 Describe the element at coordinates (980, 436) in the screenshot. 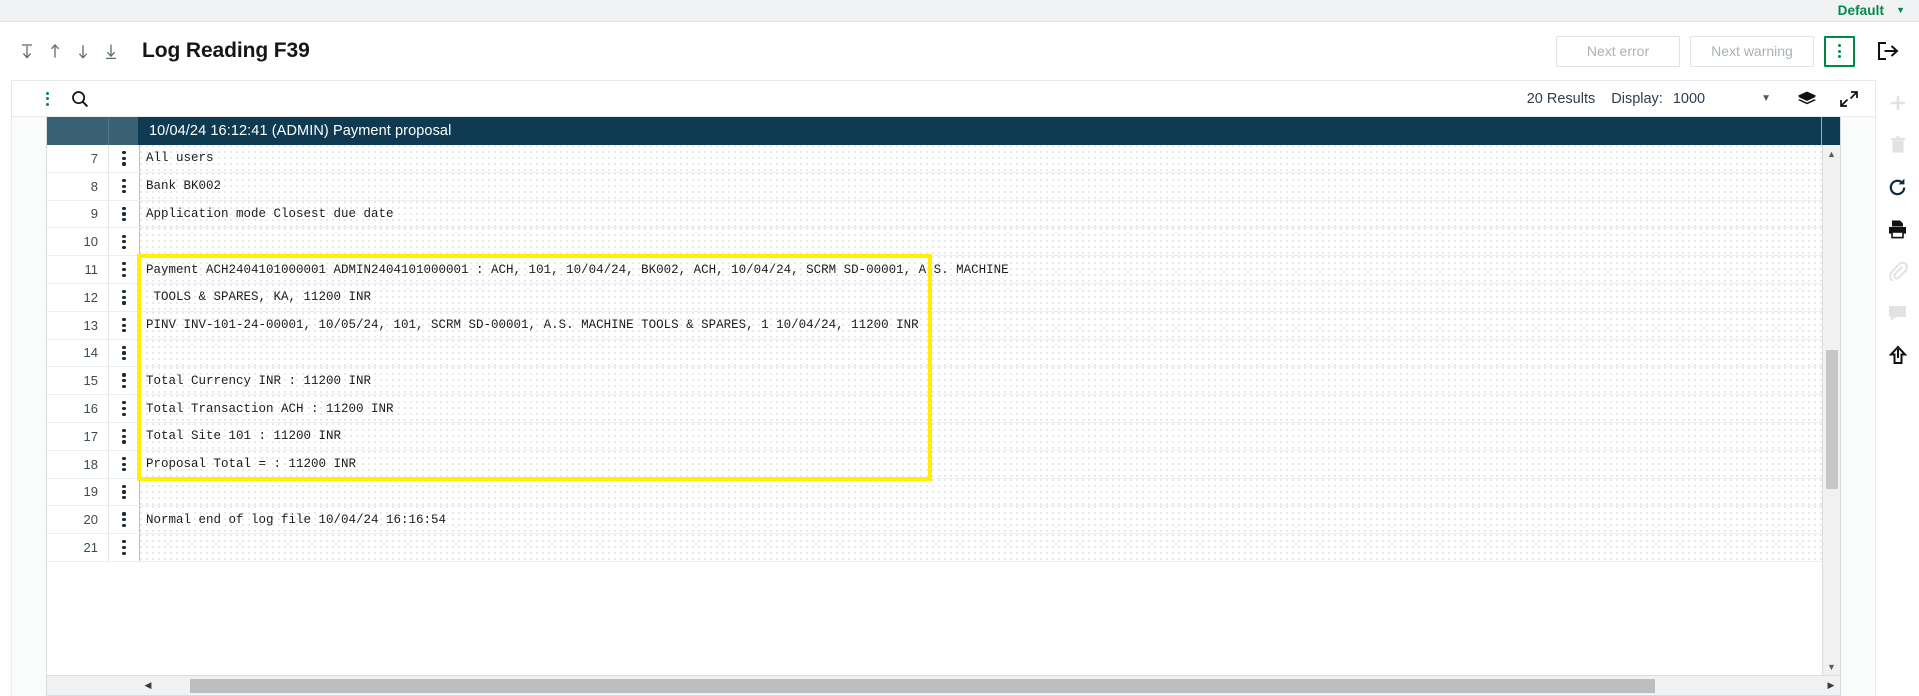

I see `log-line-text: Total Site 101 : 11200 INR` at that location.